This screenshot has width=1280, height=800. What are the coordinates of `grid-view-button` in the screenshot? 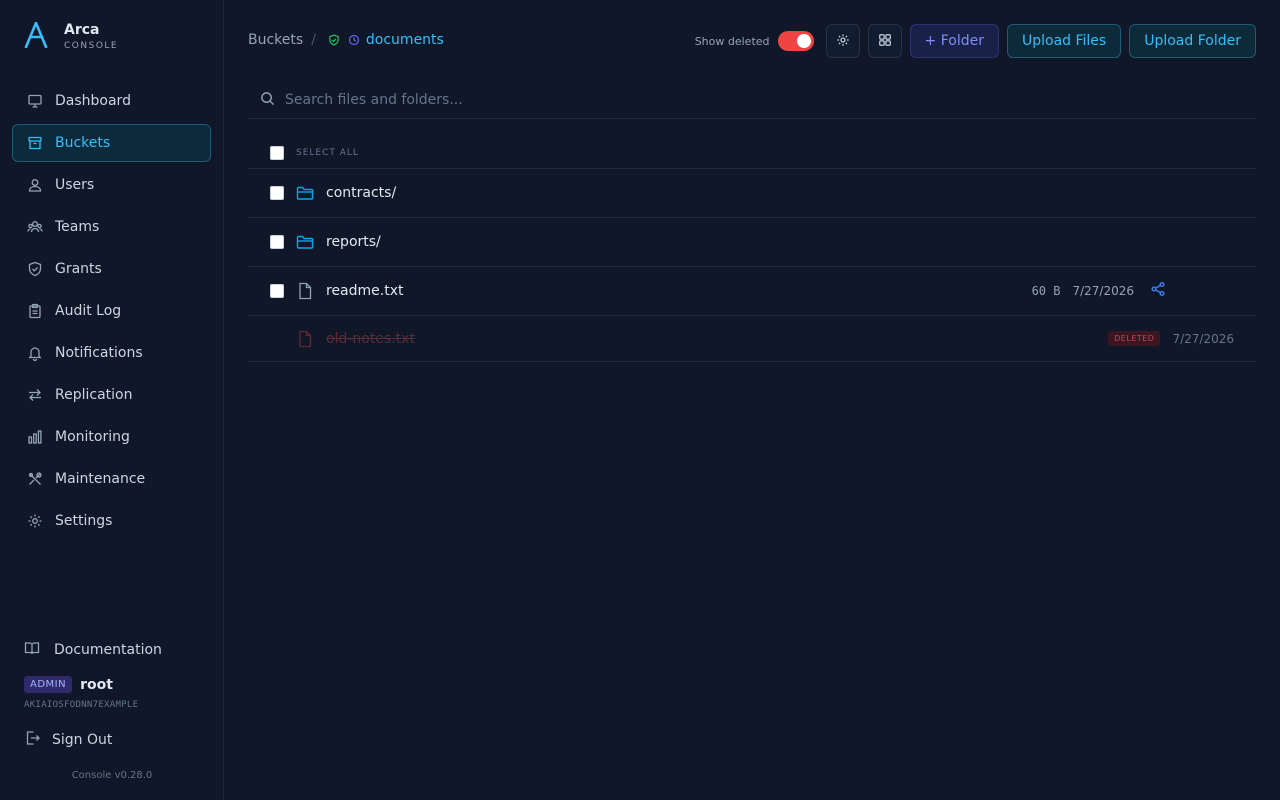 It's located at (884, 41).